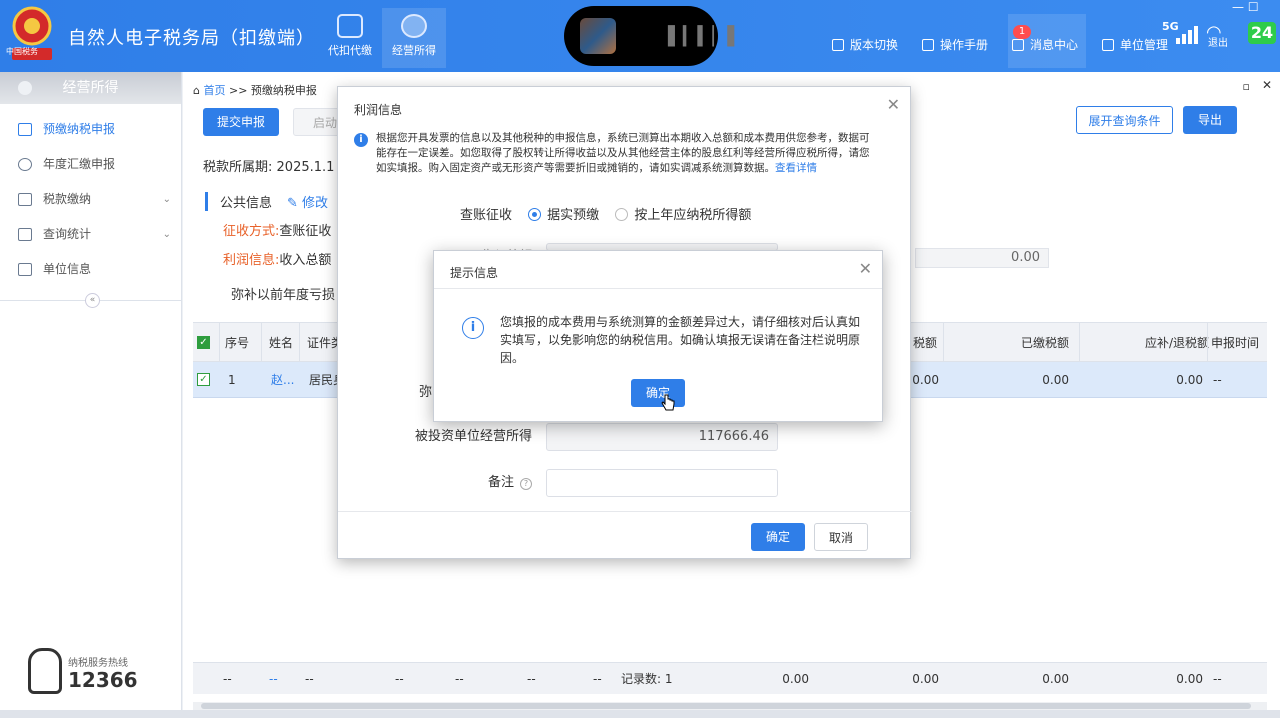 Image resolution: width=1280 pixels, height=718 pixels. Describe the element at coordinates (1210, 120) in the screenshot. I see `export-button: 导出` at that location.